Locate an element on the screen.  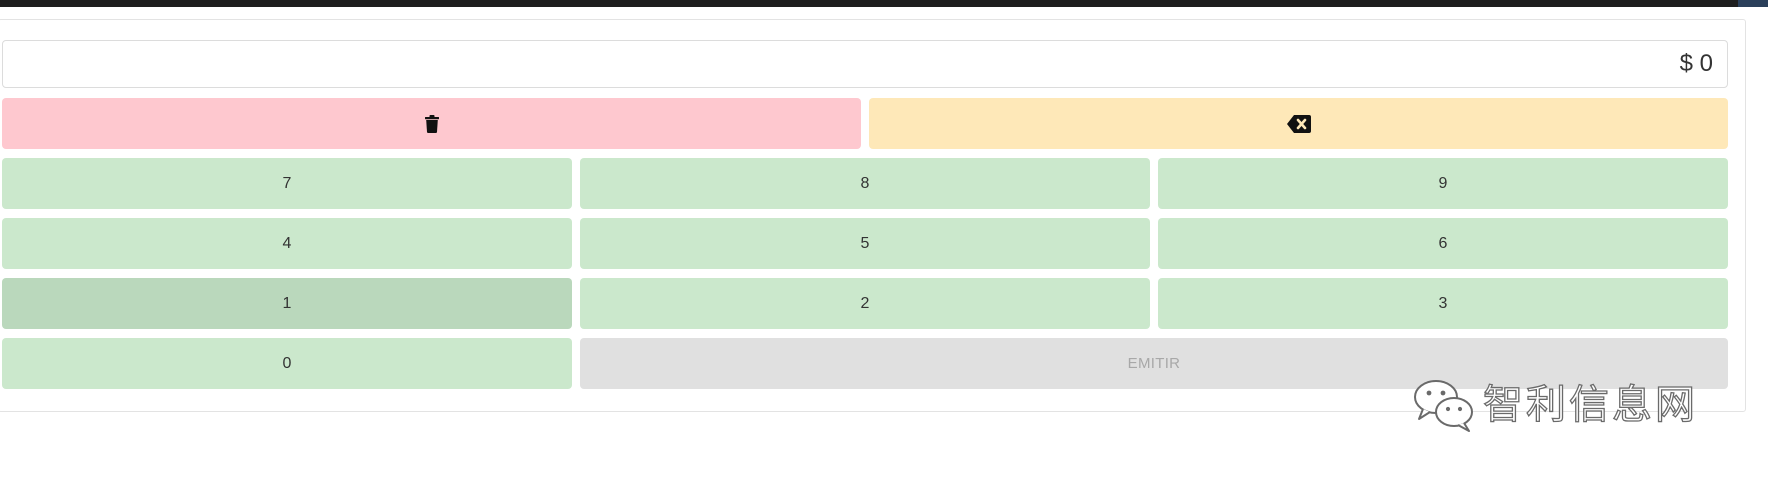
digit-6-button: 6 is located at coordinates (1443, 243).